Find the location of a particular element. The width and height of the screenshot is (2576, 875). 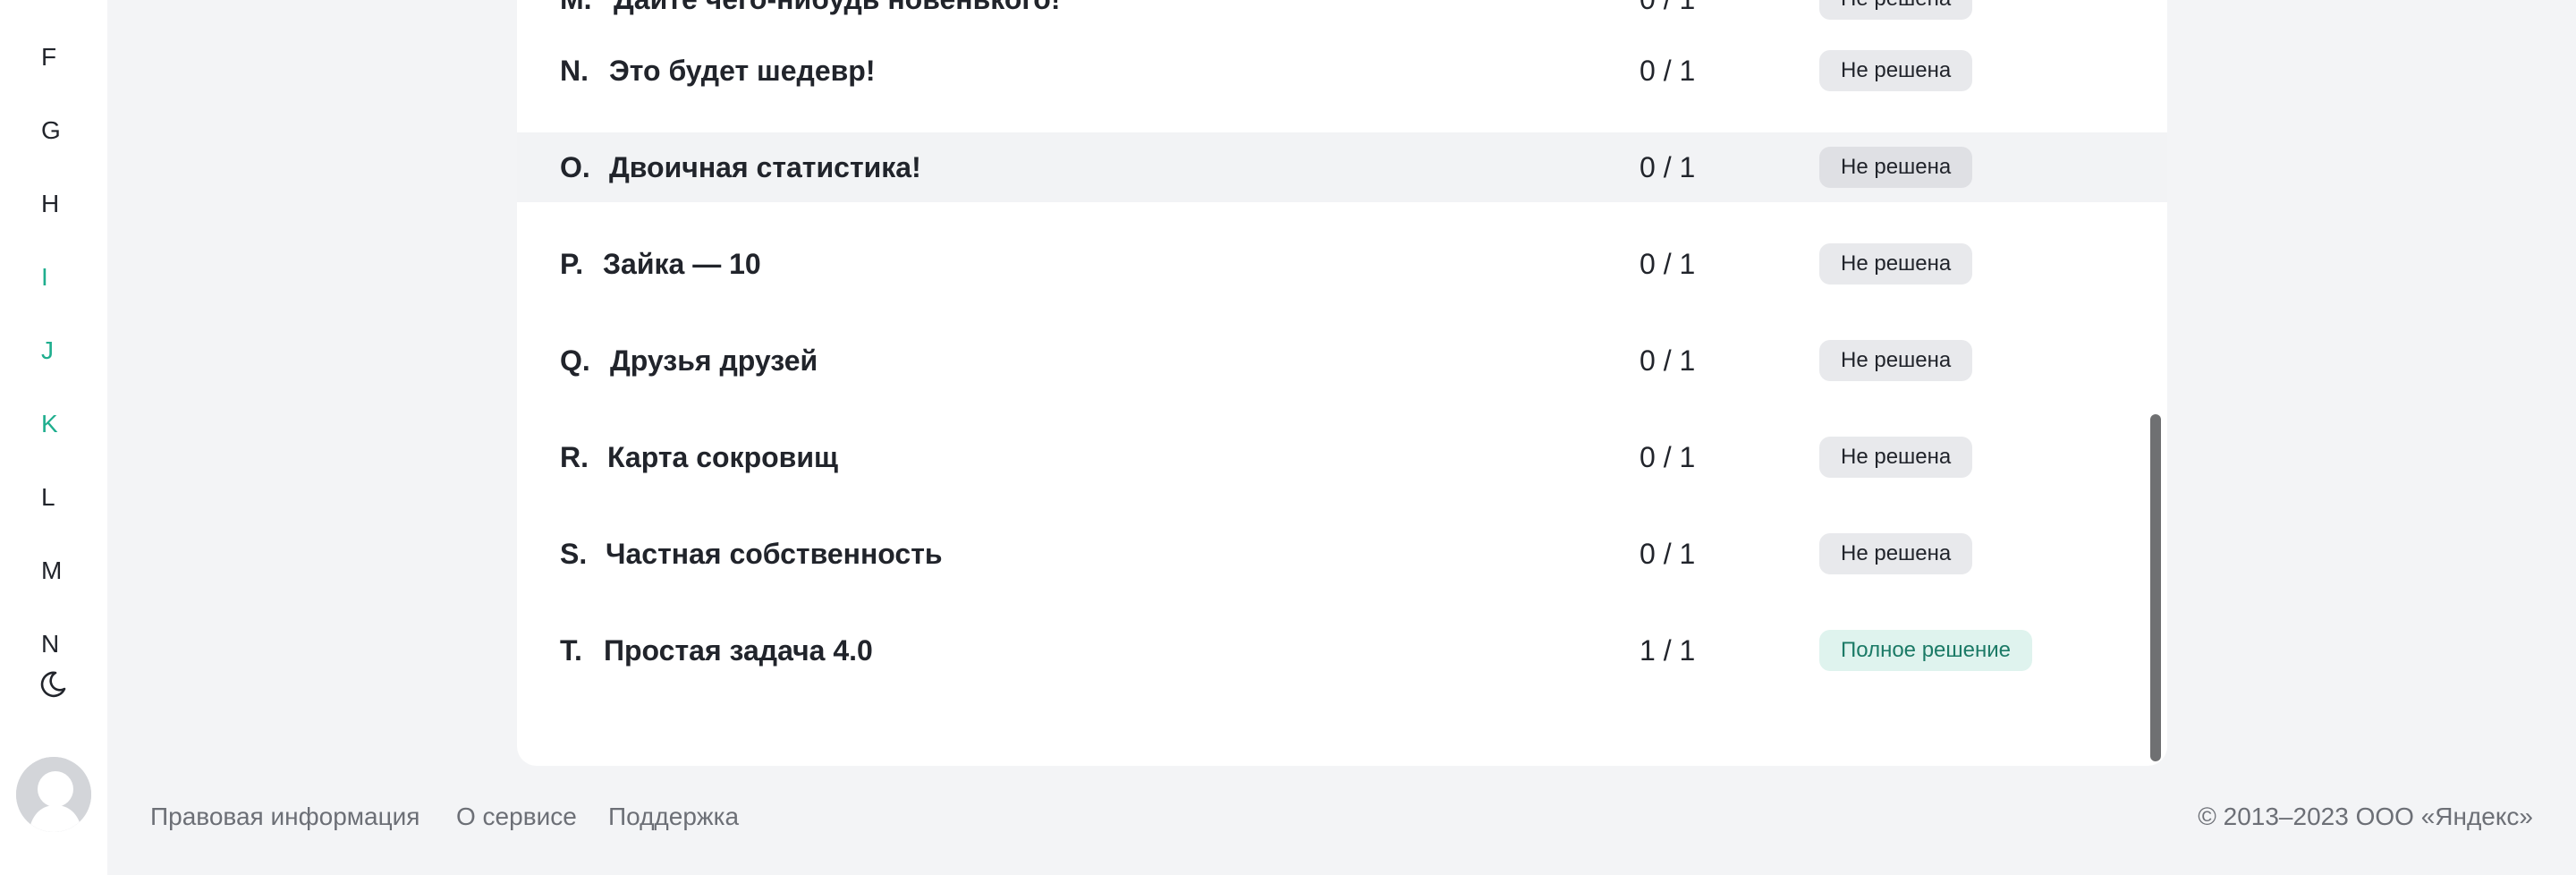

nav-letter-h: H is located at coordinates (50, 204).